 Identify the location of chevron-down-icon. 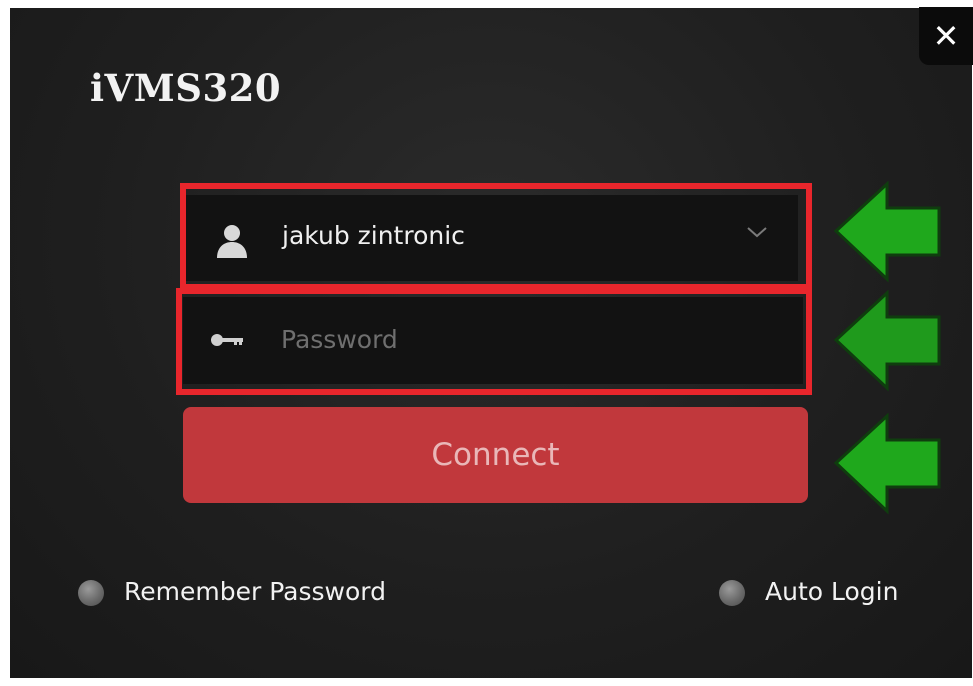
(757, 232).